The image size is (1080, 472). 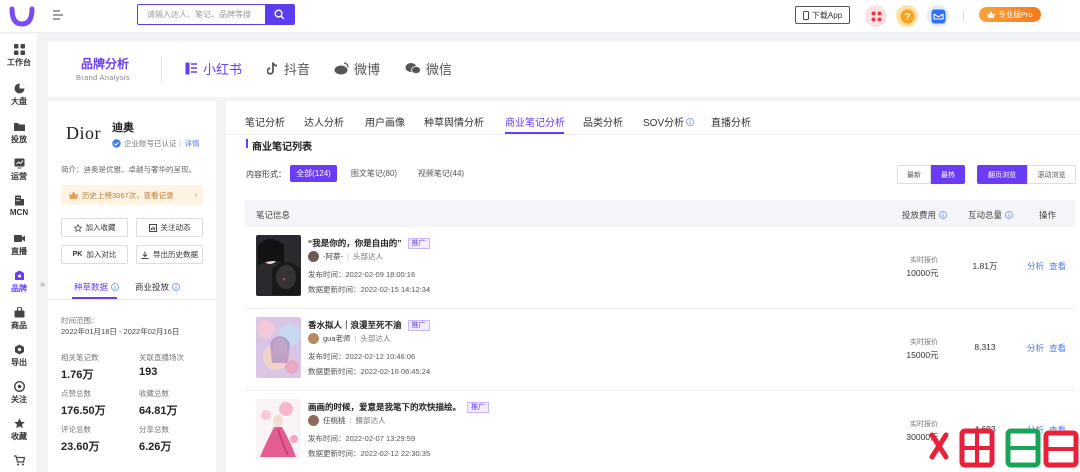 I want to click on note-title-text: 画画的时候，爱意是我笔下的欢快描绘。, so click(x=385, y=407).